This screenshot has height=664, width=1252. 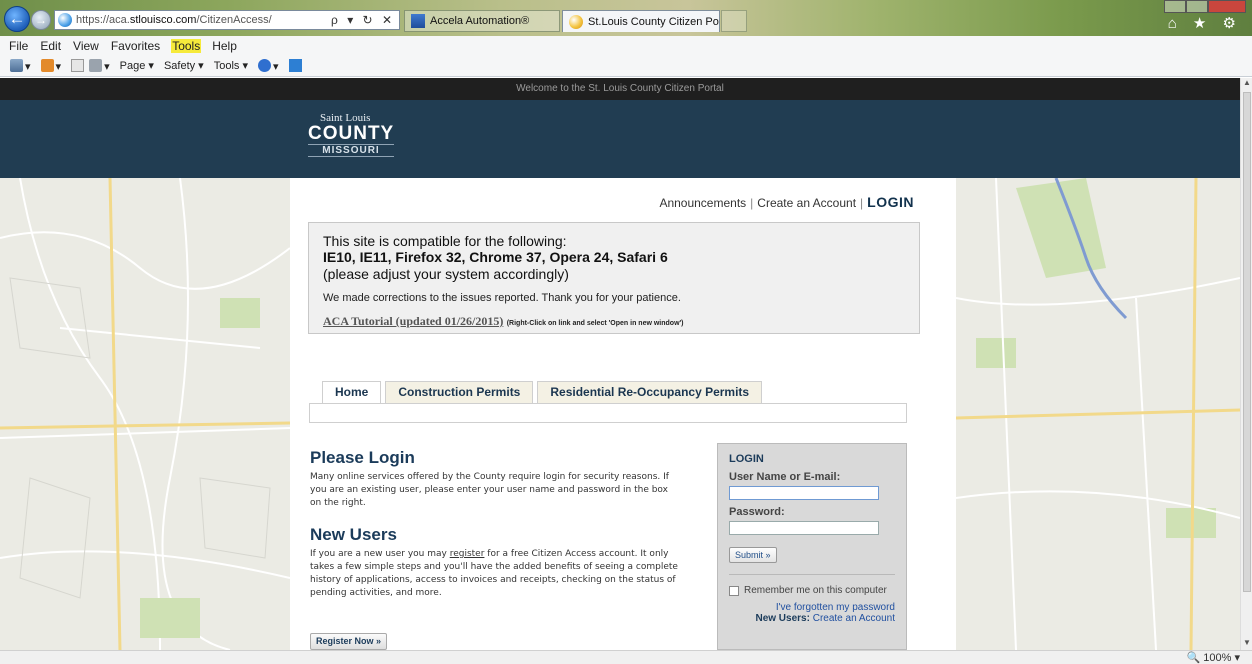 I want to click on menu-favorites: Favorites, so click(x=135, y=46).